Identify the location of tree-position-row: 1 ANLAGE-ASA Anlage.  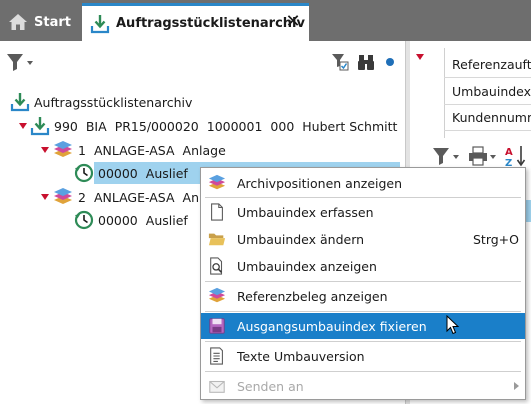
(133, 150).